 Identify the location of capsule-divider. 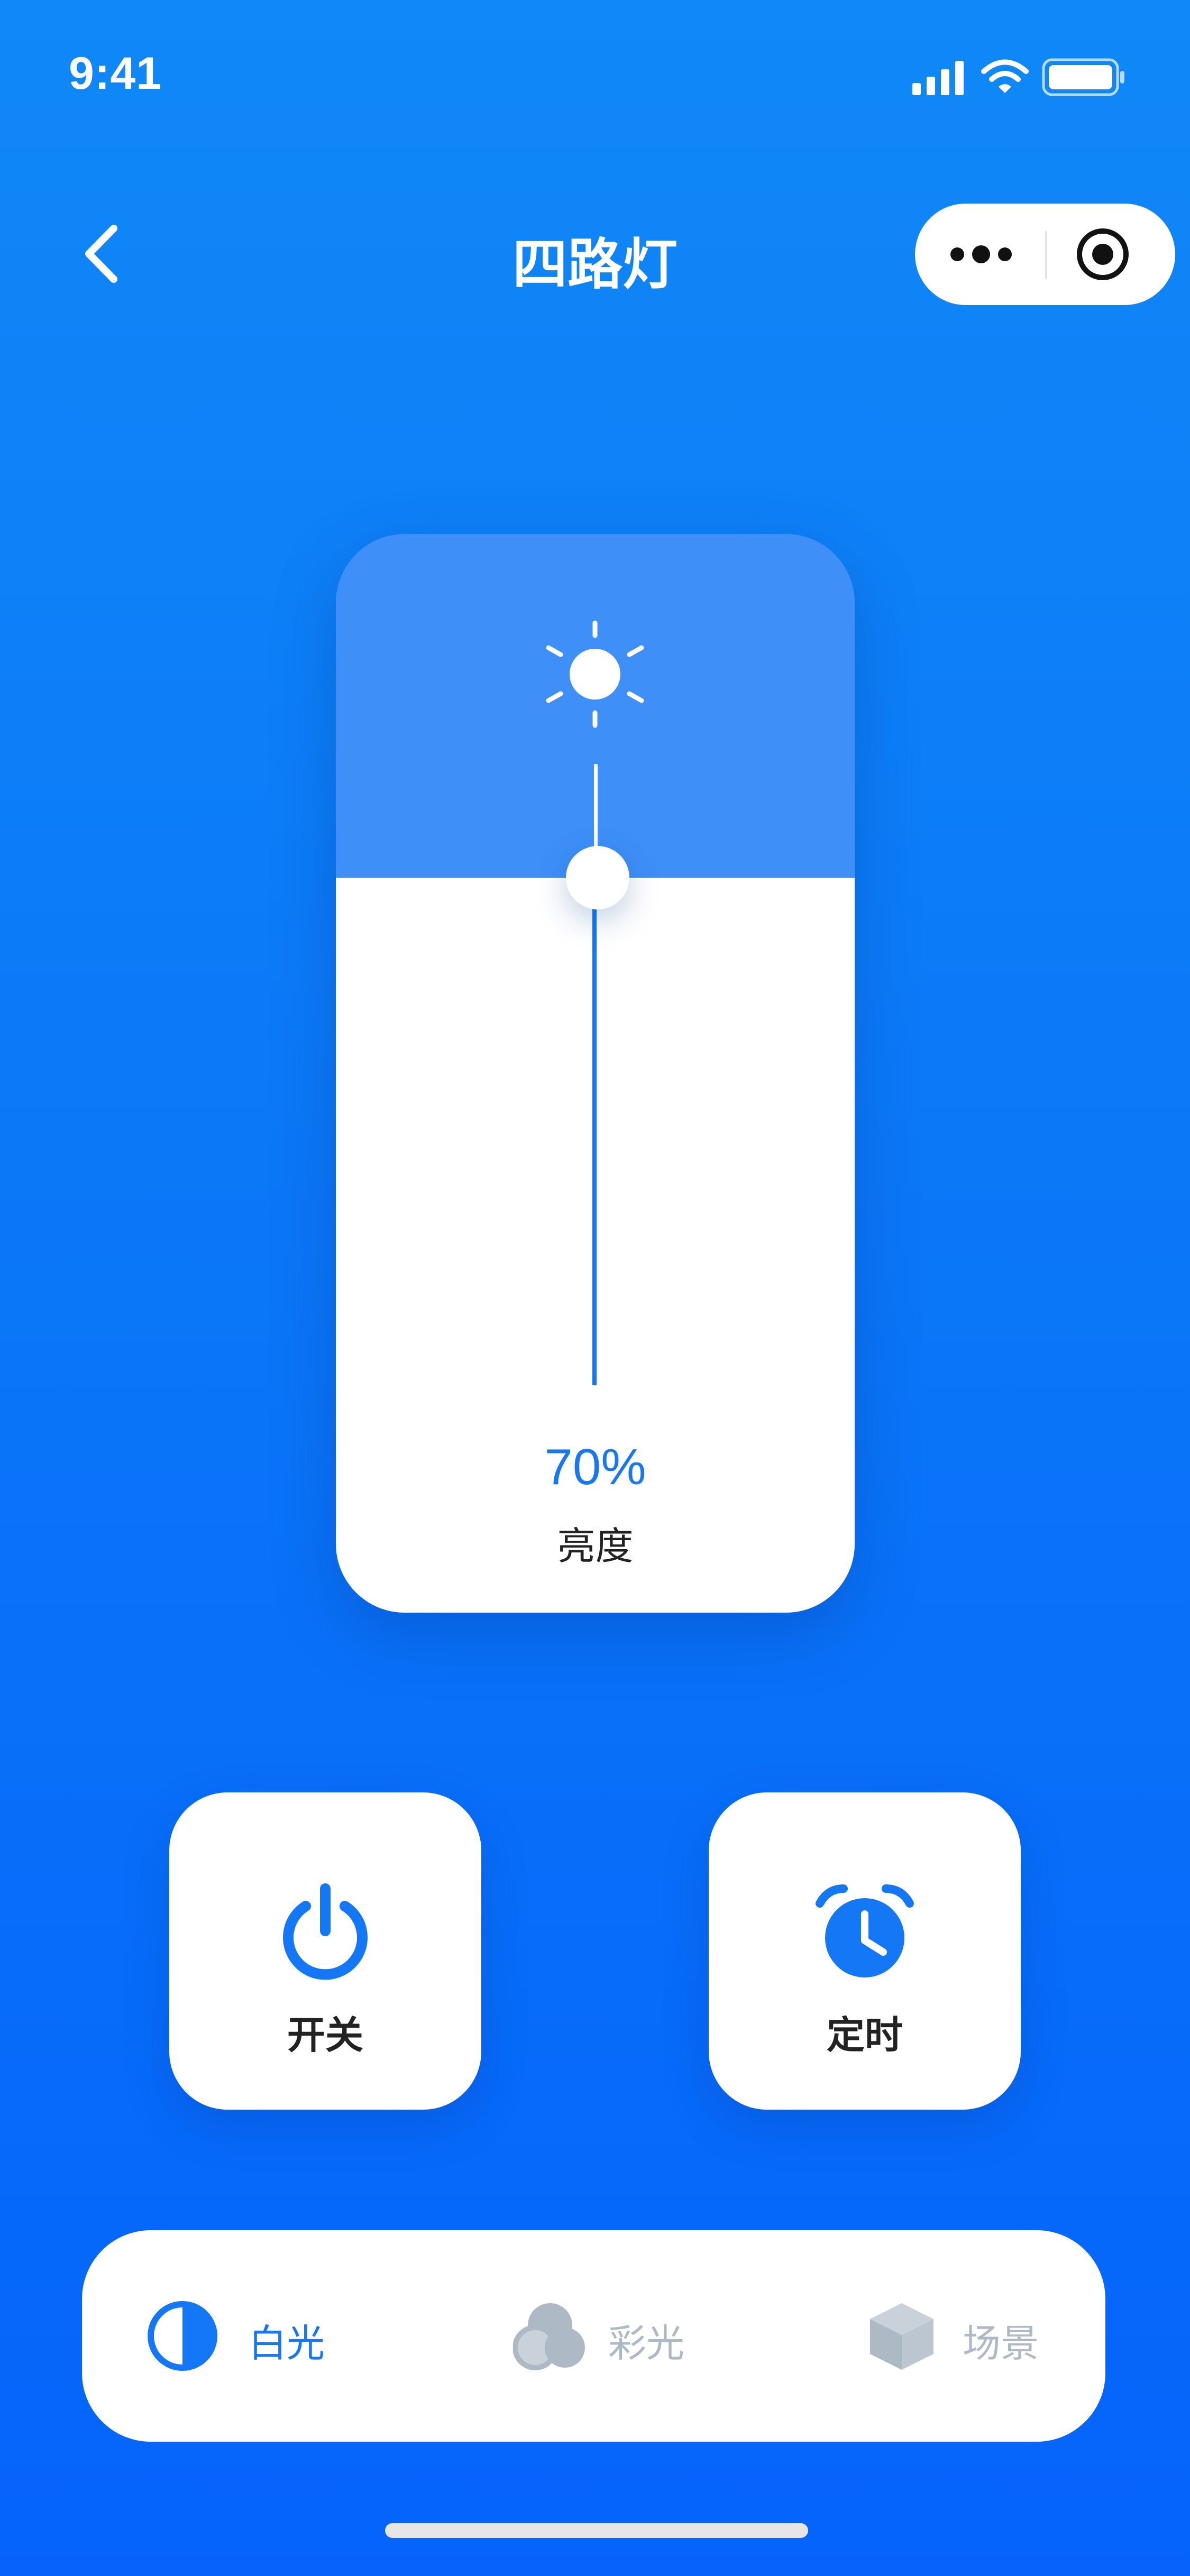
(1046, 255).